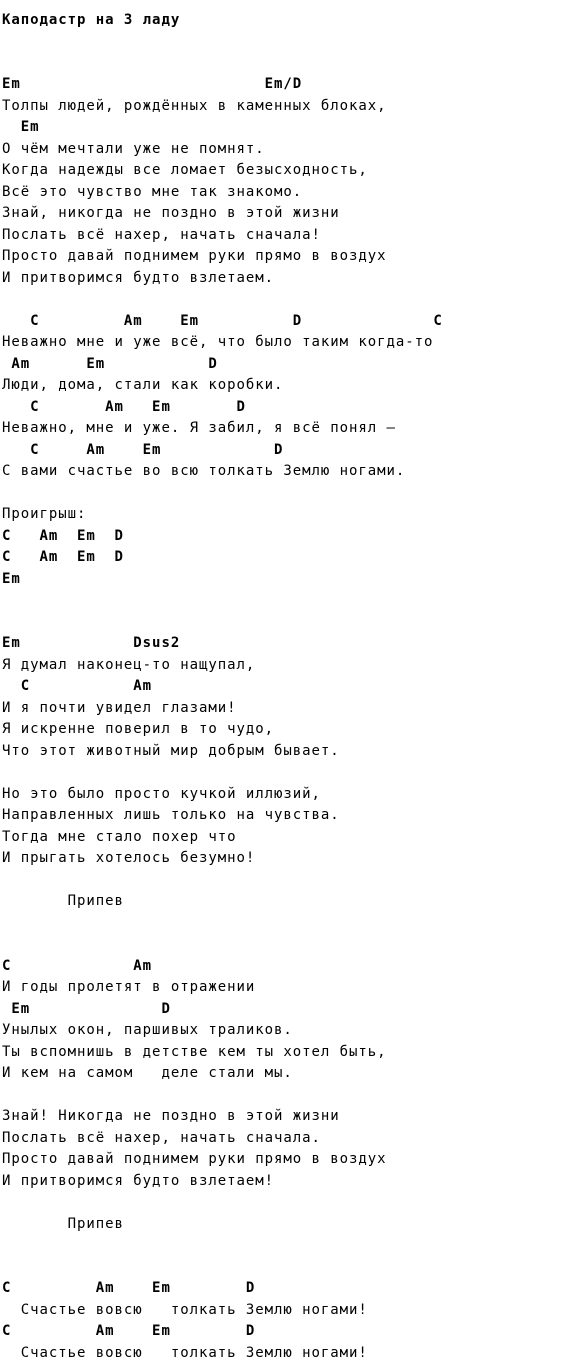 Image resolution: width=568 pixels, height=1364 pixels. I want to click on lyric-line: И притворимся будто взлетаем., so click(285, 279).